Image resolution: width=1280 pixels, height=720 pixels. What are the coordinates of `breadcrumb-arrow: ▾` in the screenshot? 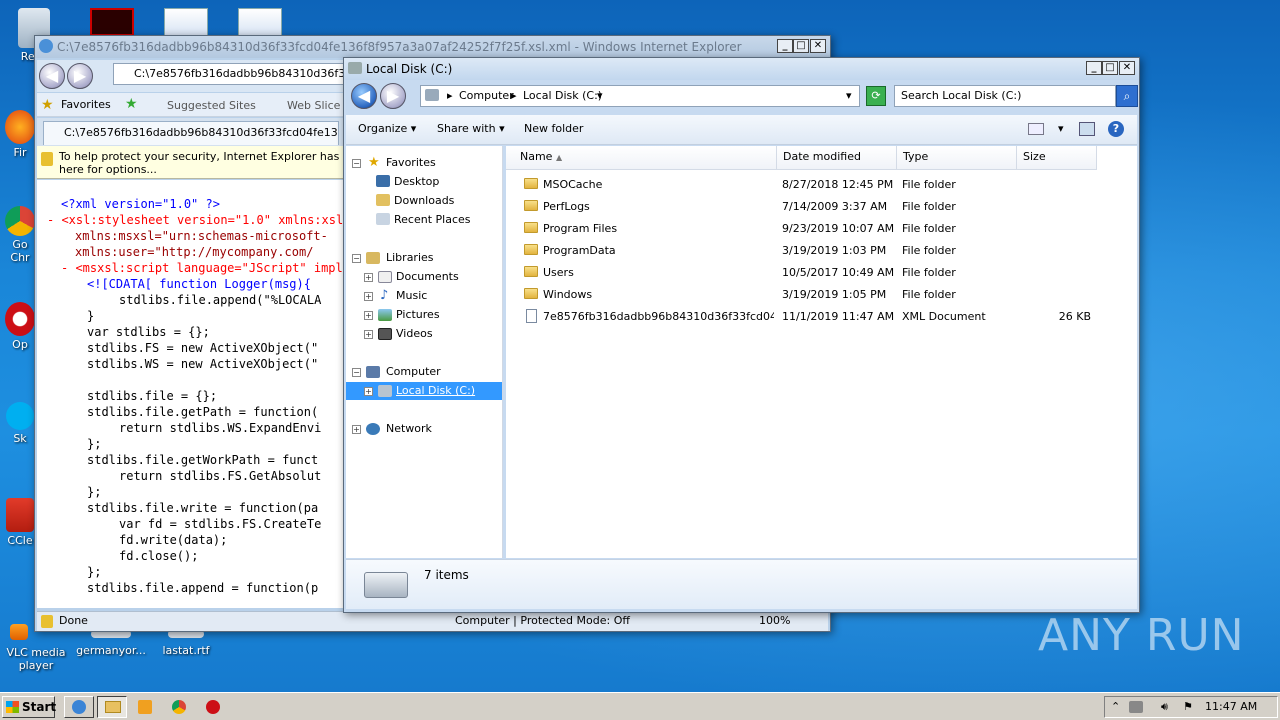 It's located at (600, 96).